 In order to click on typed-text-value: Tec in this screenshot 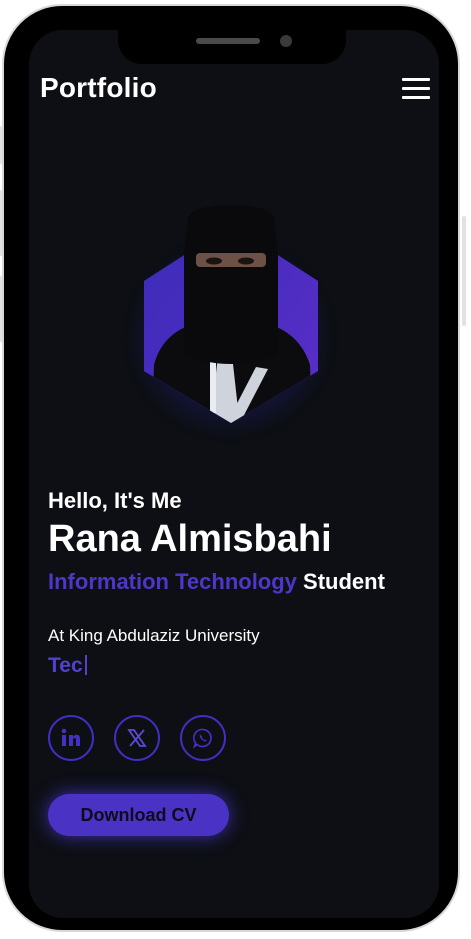, I will do `click(65, 665)`.